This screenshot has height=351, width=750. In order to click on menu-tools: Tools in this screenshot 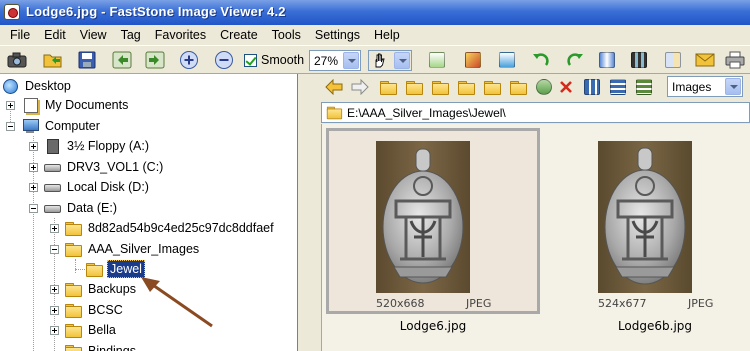, I will do `click(286, 35)`.